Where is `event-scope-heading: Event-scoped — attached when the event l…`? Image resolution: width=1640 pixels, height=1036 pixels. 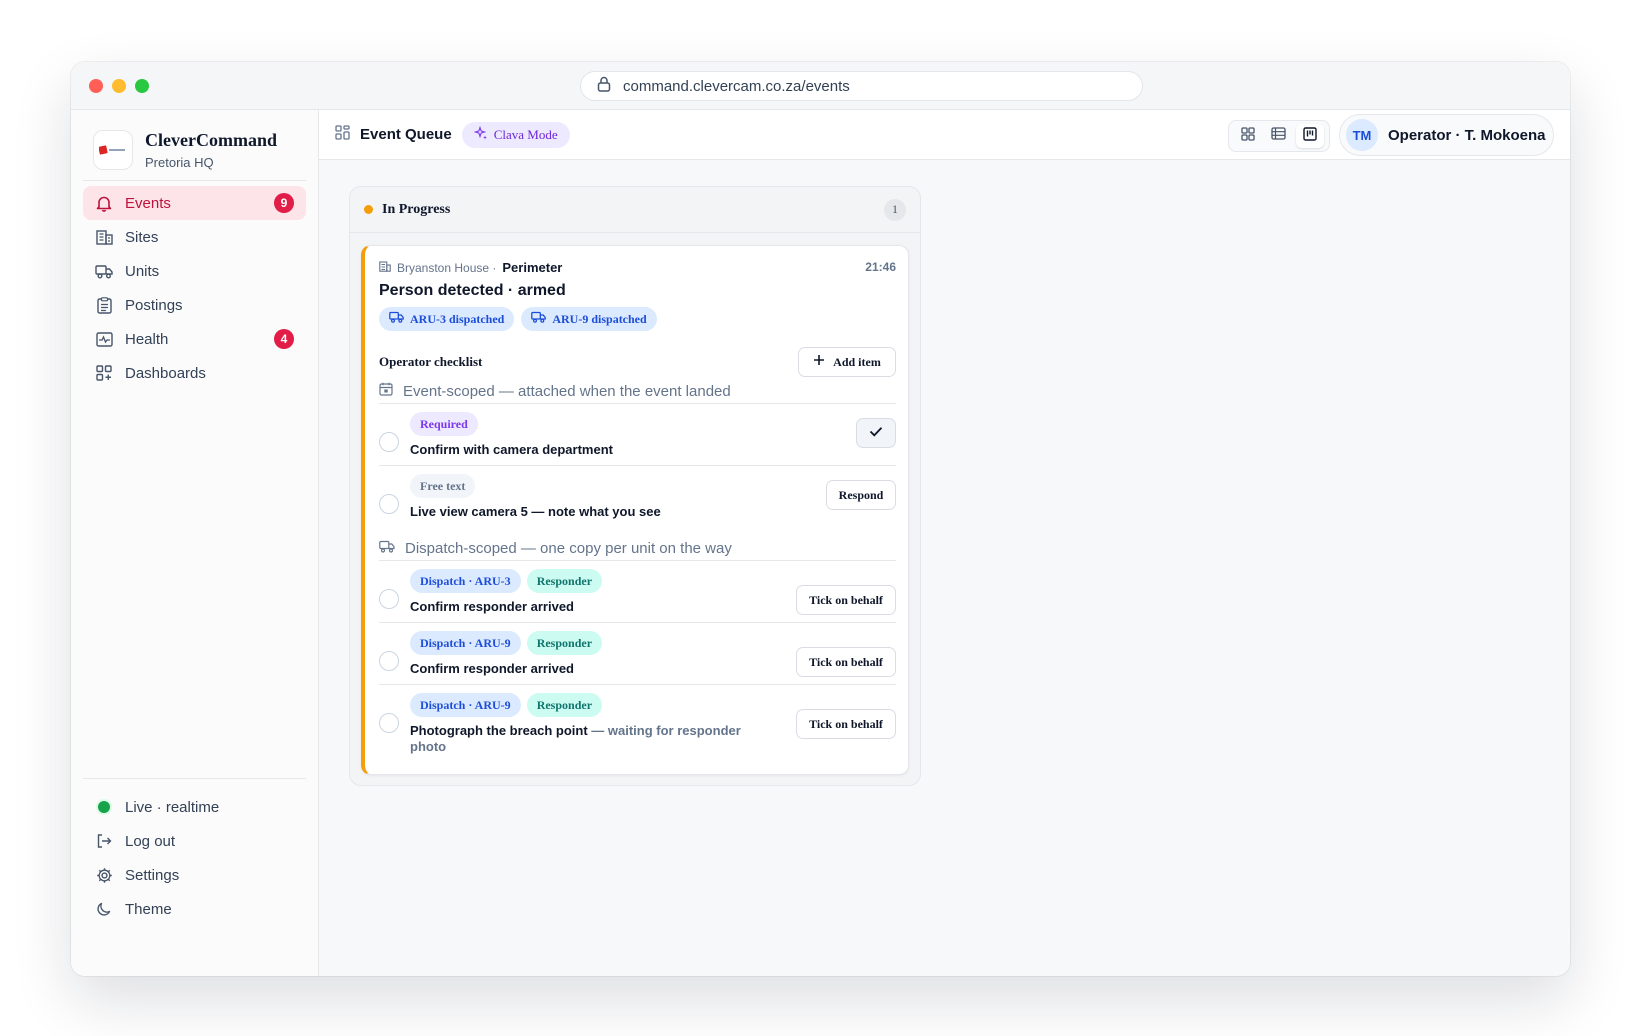
event-scope-heading: Event-scoped — attached when the event l… is located at coordinates (637, 391).